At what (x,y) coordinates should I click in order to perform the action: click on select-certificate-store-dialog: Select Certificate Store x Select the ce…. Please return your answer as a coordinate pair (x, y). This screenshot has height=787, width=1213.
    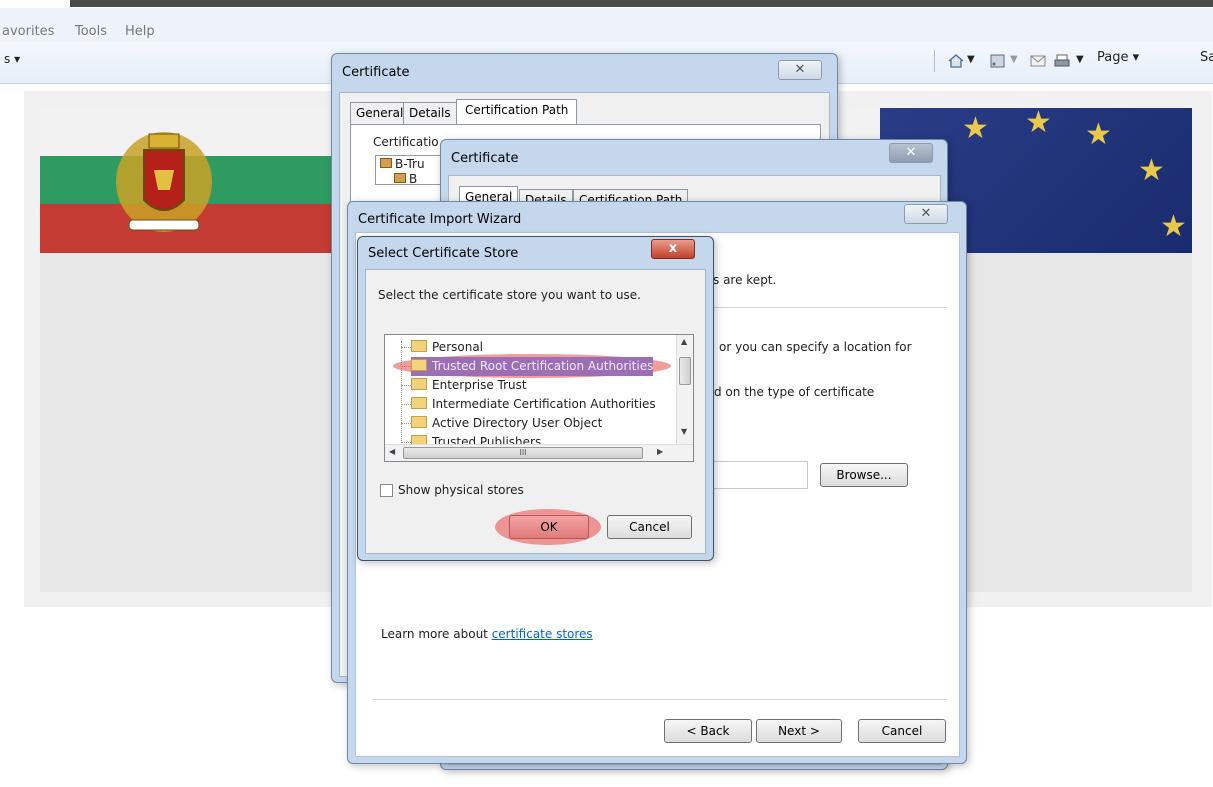
    Looking at the image, I should click on (535, 398).